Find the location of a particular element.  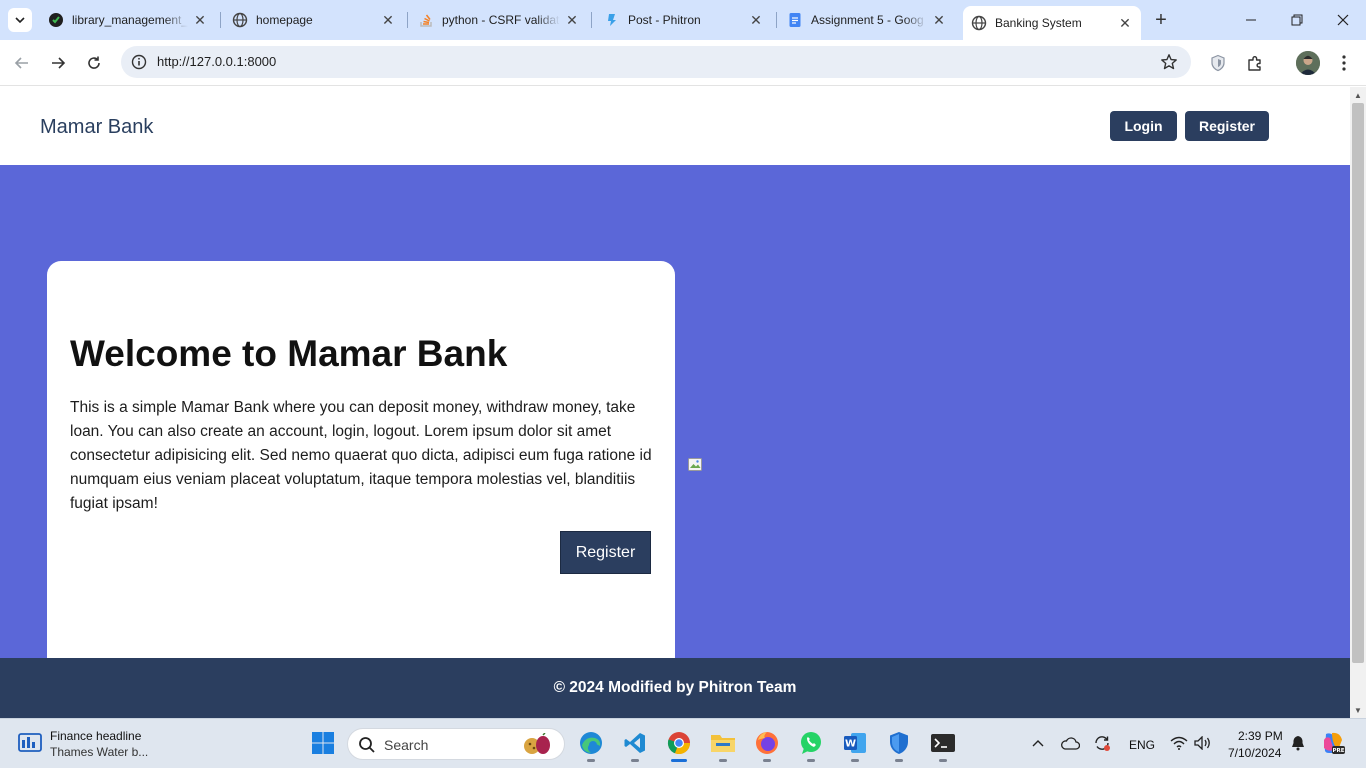

tab-assignment-doc: Assignment 5 - Goog ✕ is located at coordinates (867, 20).